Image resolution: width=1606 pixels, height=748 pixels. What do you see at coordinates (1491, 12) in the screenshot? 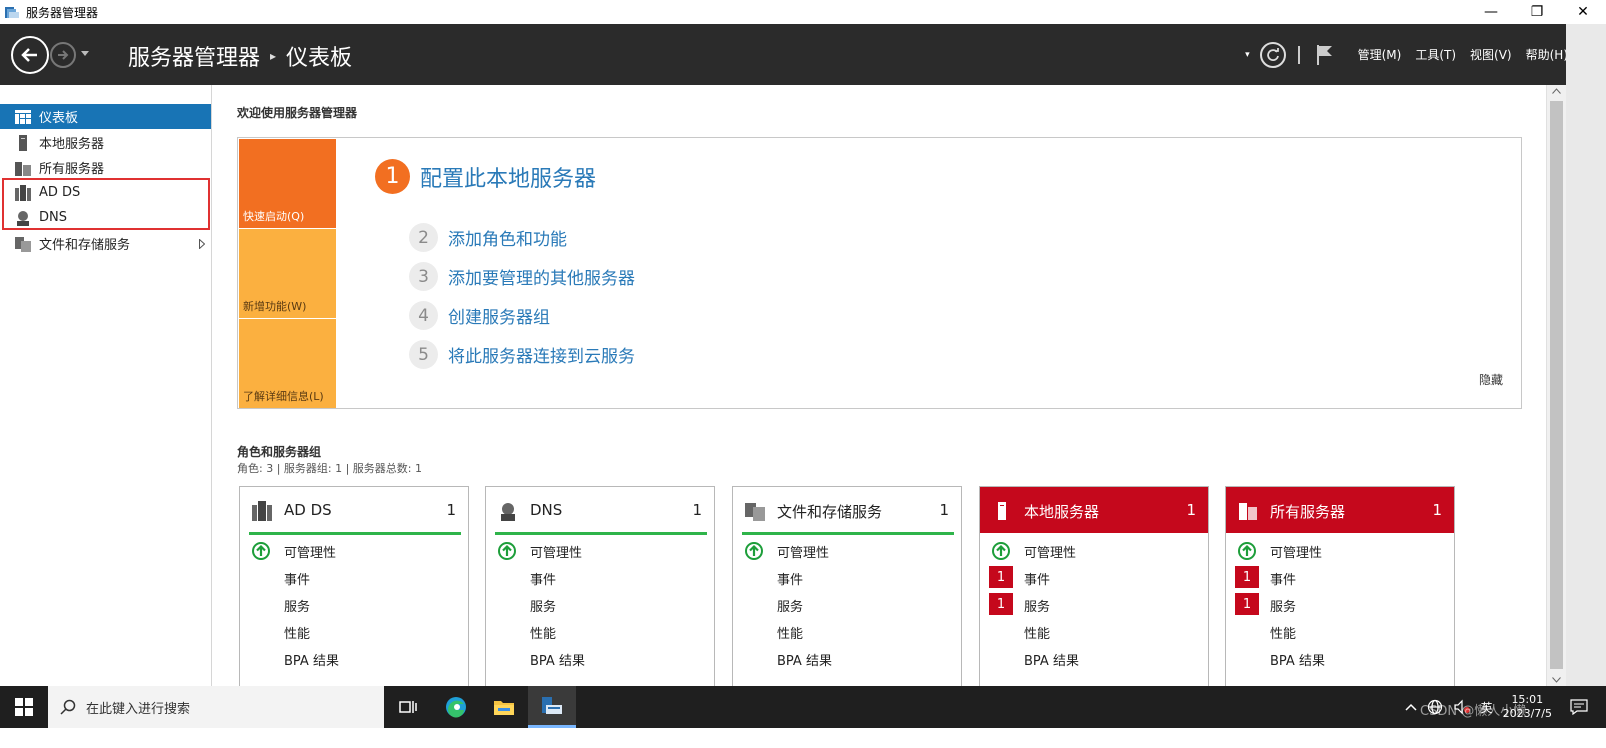
I see `minimize-button: —` at bounding box center [1491, 12].